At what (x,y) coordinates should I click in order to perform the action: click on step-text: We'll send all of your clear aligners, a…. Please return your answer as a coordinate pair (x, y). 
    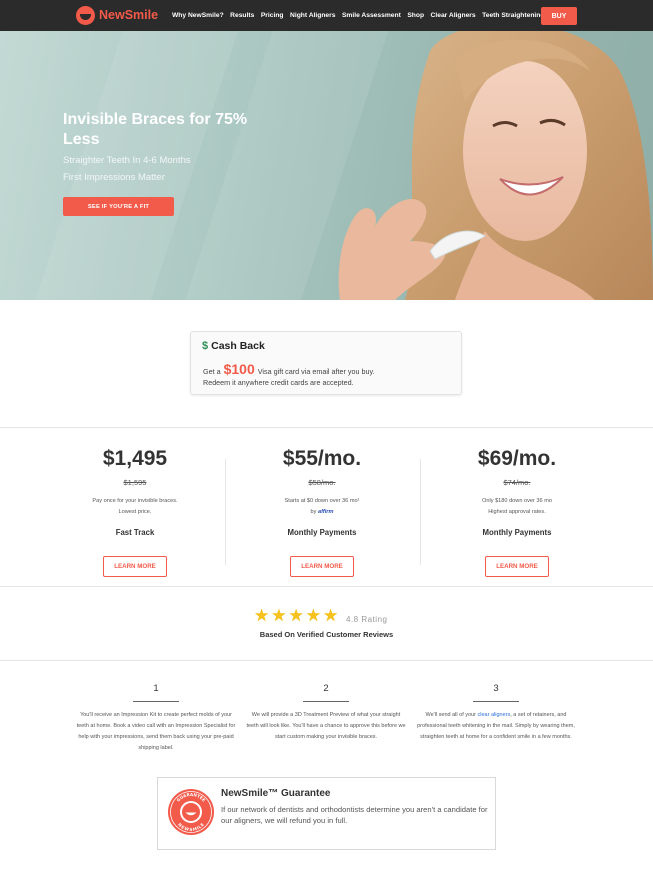
    Looking at the image, I should click on (496, 726).